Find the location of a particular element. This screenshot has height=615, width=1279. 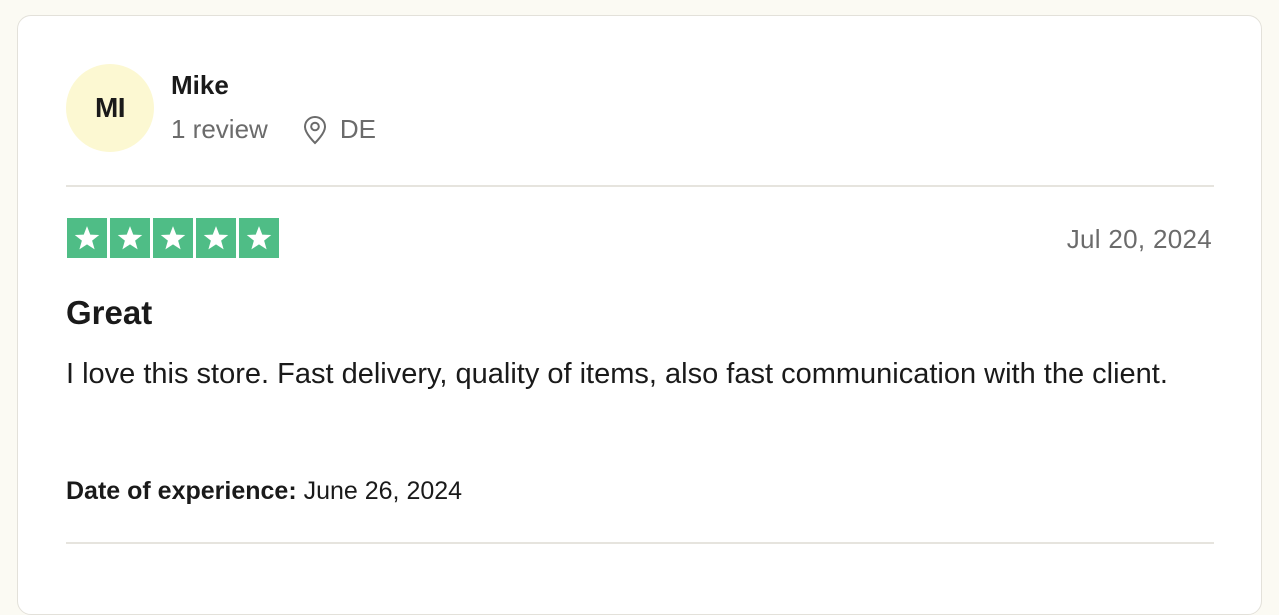

date-of-experience: Date of experience: June 26, 2024 is located at coordinates (264, 491).